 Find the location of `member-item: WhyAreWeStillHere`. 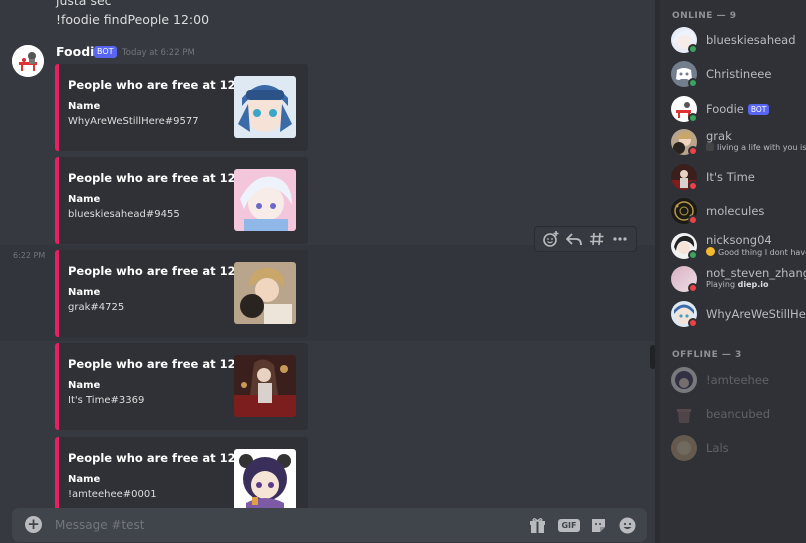

member-item: WhyAreWeStillHere is located at coordinates (738, 314).